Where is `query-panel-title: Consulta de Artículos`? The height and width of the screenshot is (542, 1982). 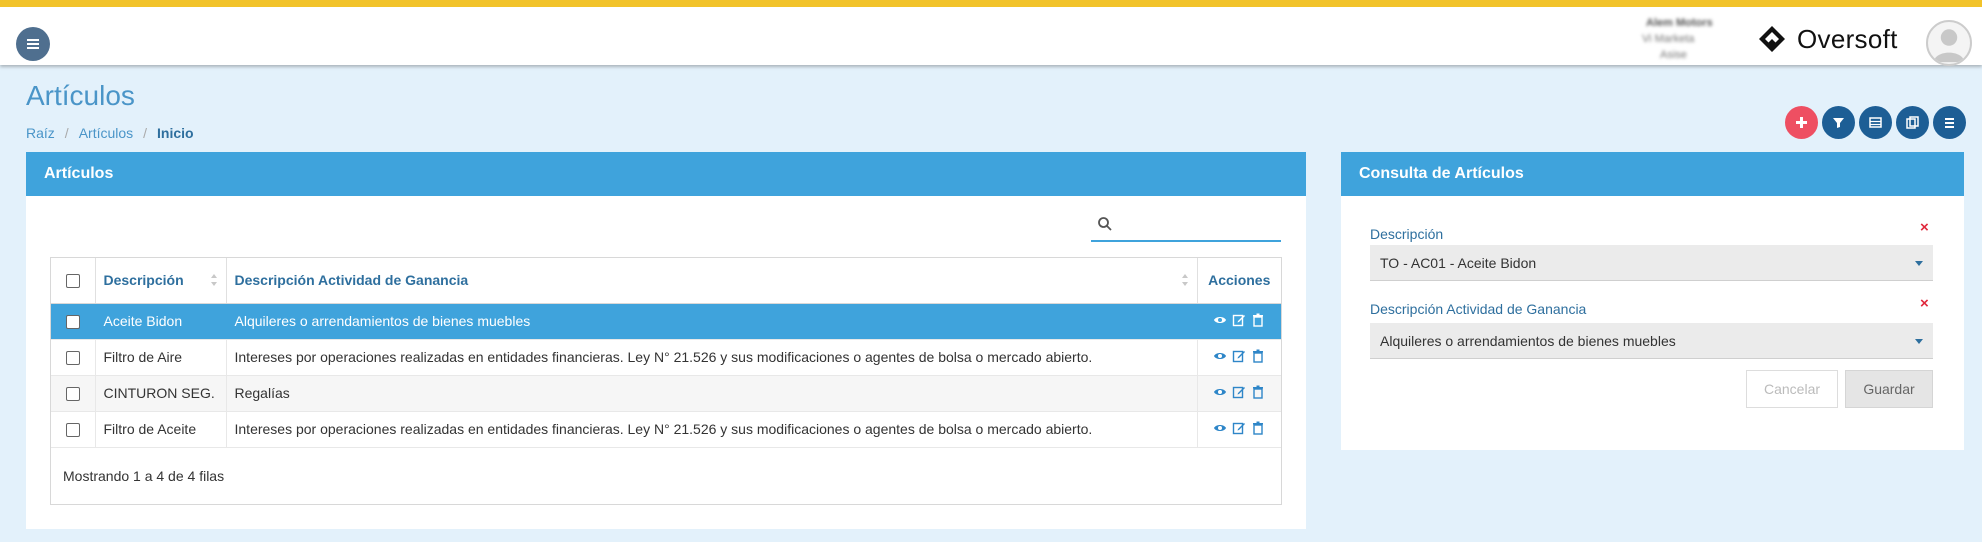 query-panel-title: Consulta de Artículos is located at coordinates (1652, 174).